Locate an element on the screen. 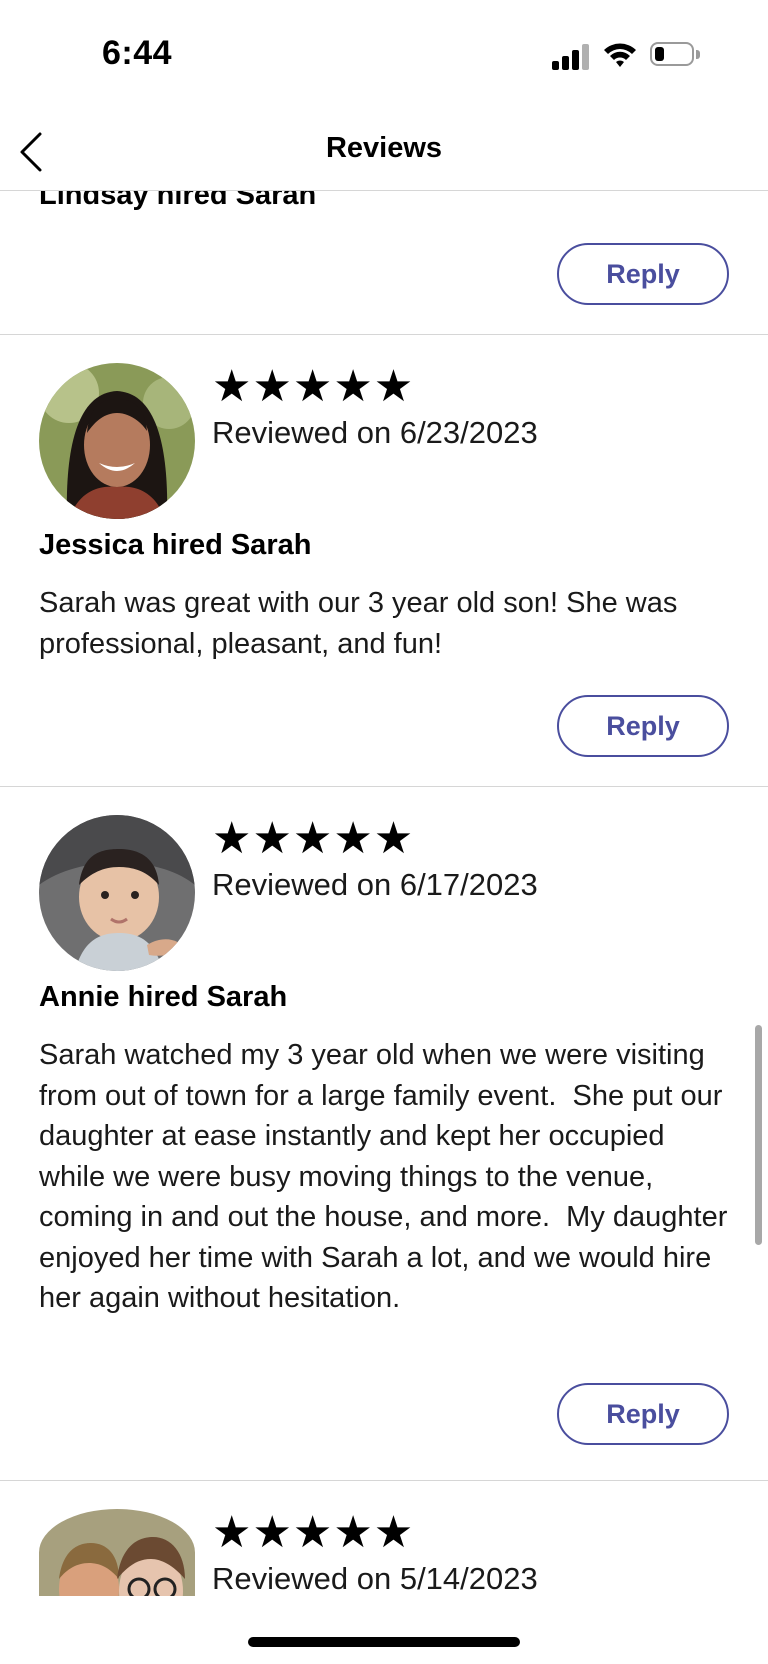 This screenshot has height=1664, width=768. nav-bar: Reviews is located at coordinates (384, 150).